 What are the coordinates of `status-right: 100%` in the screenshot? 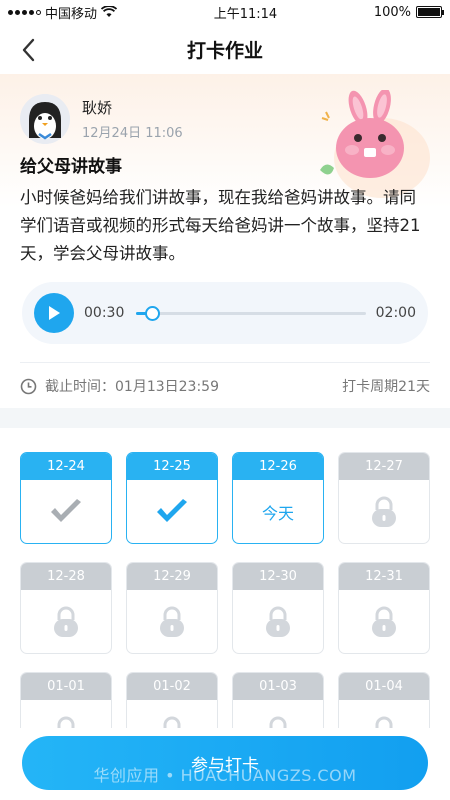 It's located at (408, 12).